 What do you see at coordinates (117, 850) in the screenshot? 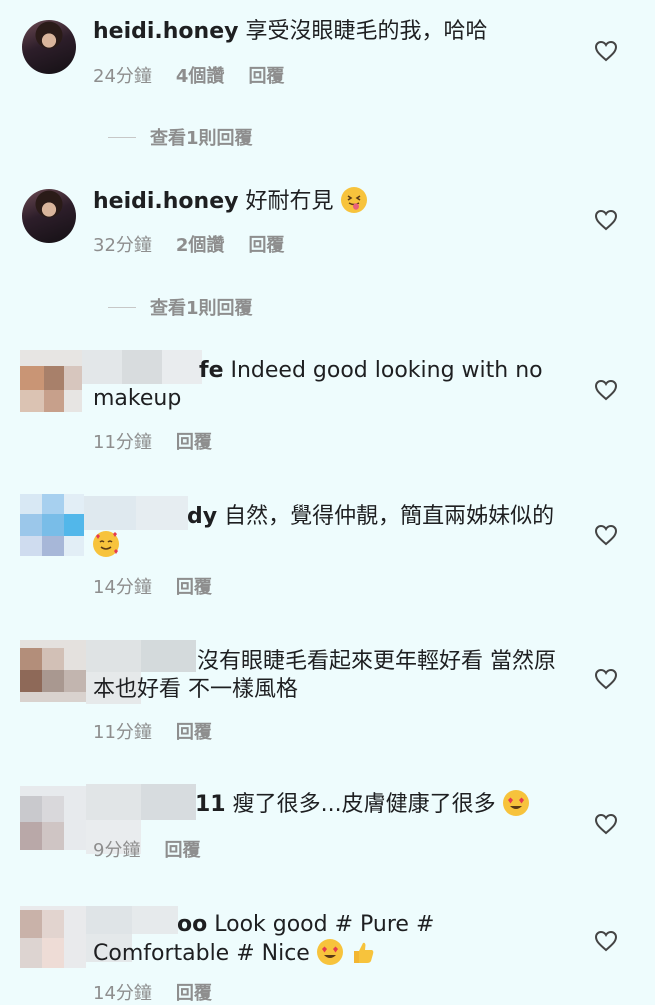
I see `comment-time: 9分鐘` at bounding box center [117, 850].